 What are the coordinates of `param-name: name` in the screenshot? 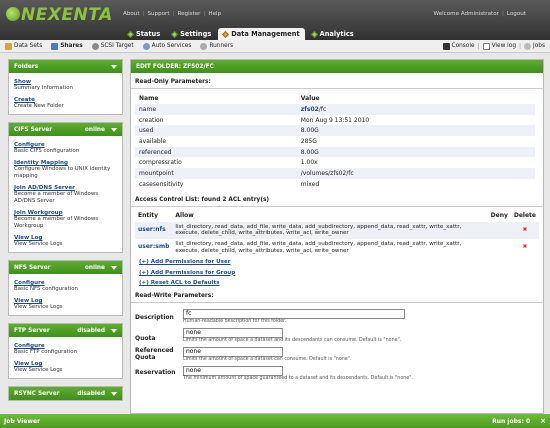 It's located at (214, 109).